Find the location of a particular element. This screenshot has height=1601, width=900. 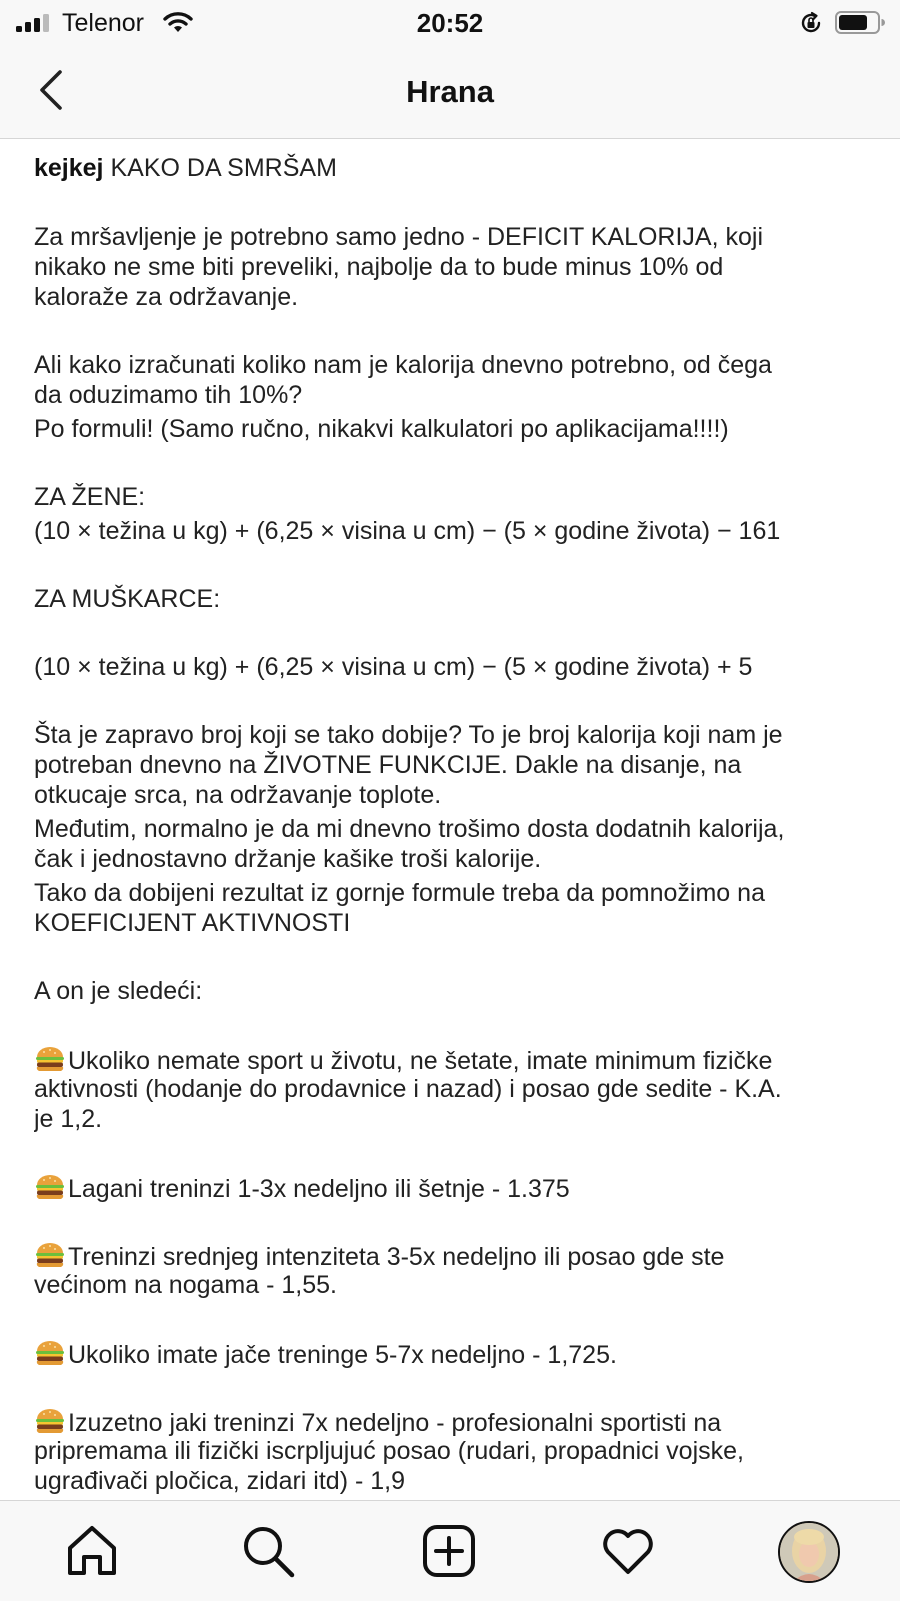

tab-search is located at coordinates (268, 1551).